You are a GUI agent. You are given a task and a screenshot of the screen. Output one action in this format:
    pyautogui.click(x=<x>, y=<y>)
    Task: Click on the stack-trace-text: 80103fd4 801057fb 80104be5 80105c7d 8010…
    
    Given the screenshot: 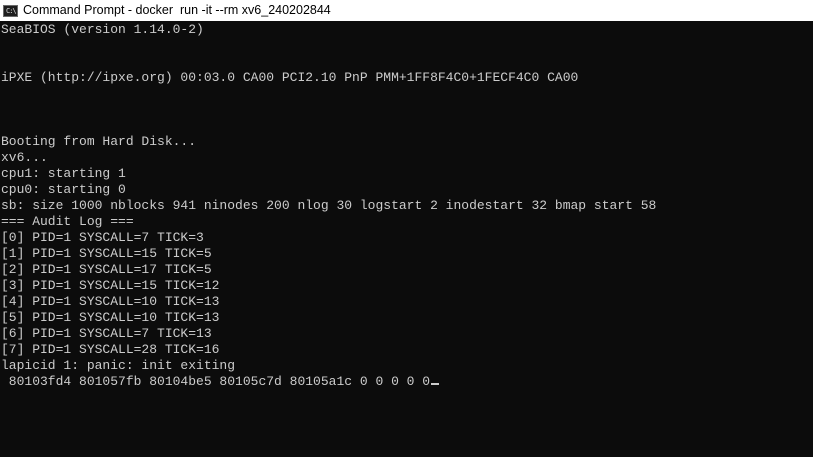 What is the action you would take?
    pyautogui.click(x=216, y=381)
    